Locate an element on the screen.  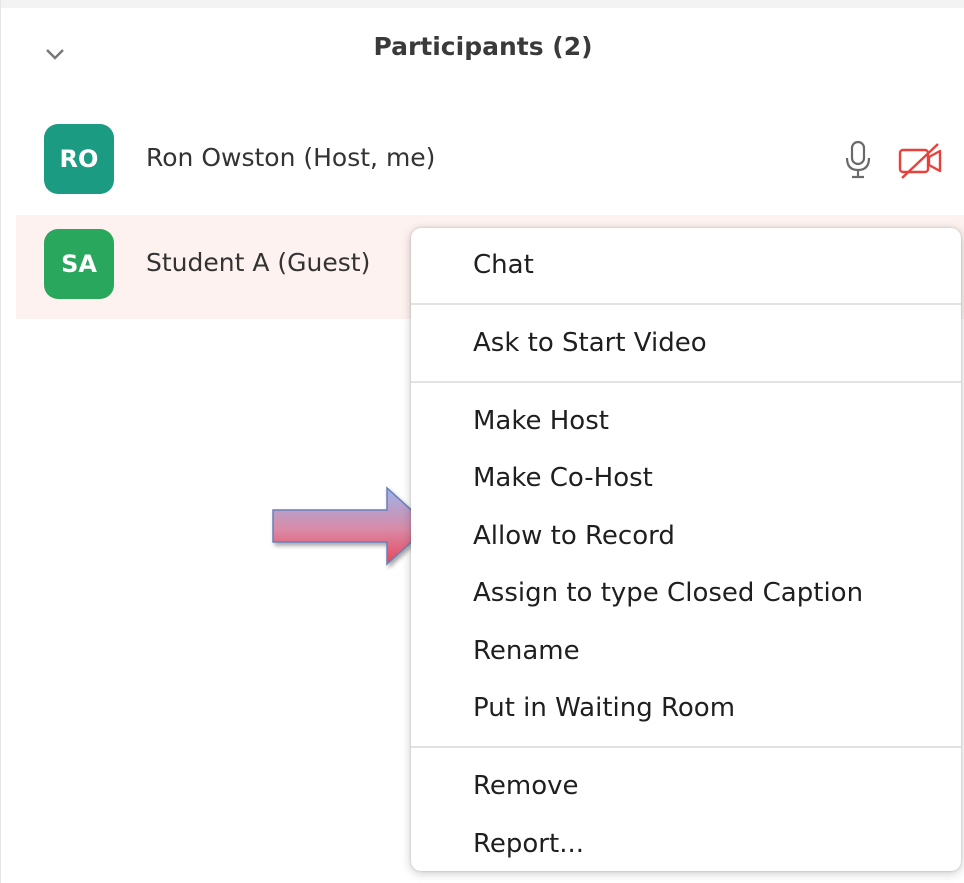
menu-item-assign-closed-caption: Assign to type Closed Caption is located at coordinates (668, 593).